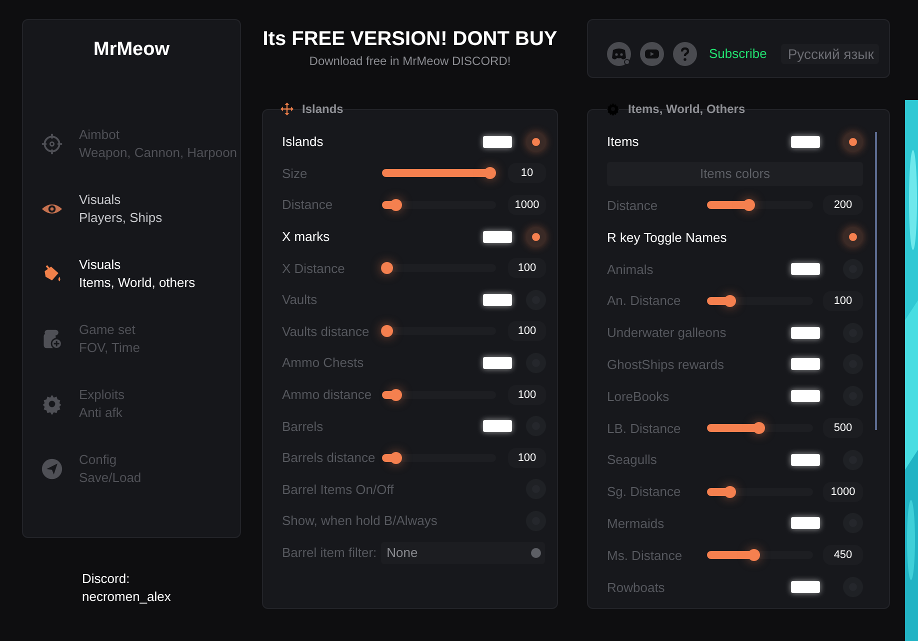  Describe the element at coordinates (127, 597) in the screenshot. I see `discord-username: necromen_alex` at that location.